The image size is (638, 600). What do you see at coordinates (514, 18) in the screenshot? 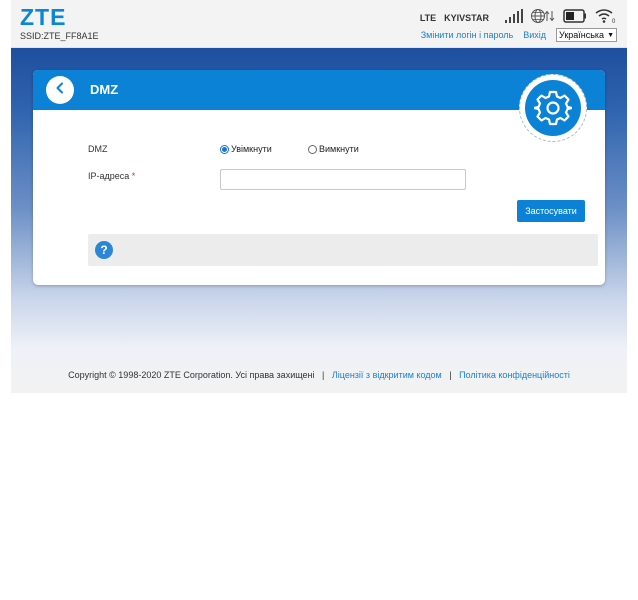
I see `signal-strength-icon` at bounding box center [514, 18].